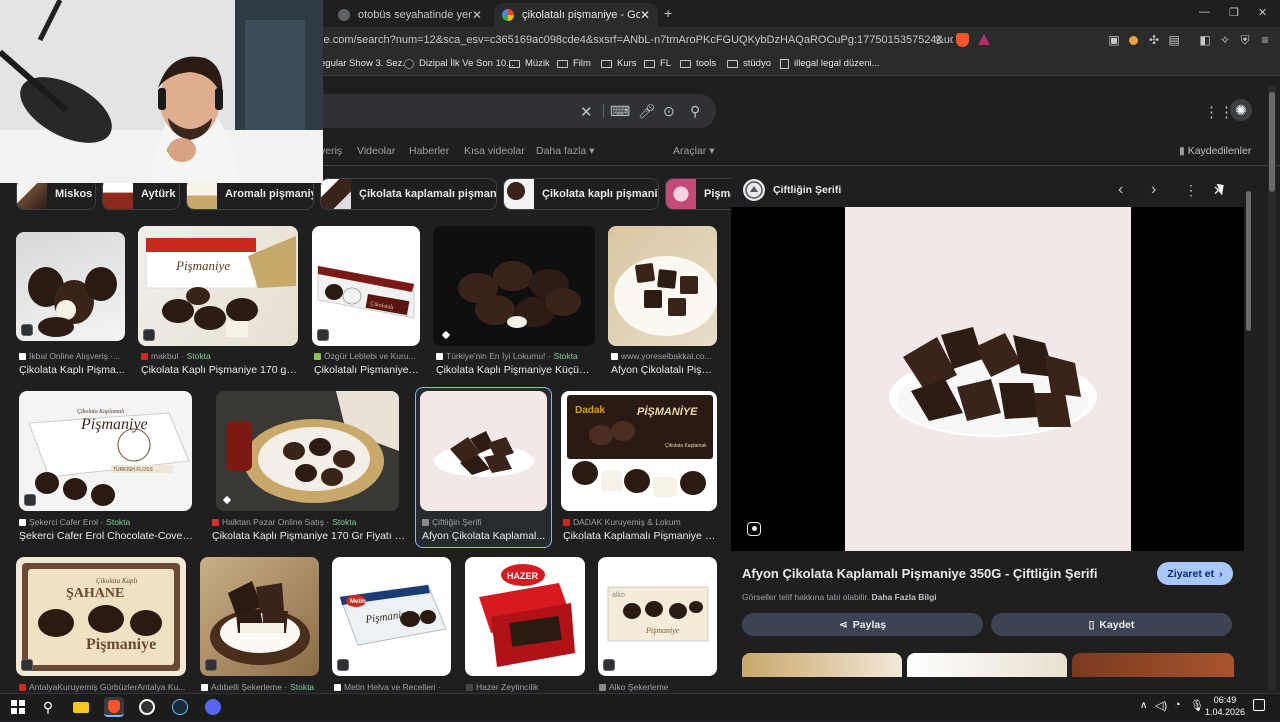  I want to click on avatar: ✺, so click(1241, 110).